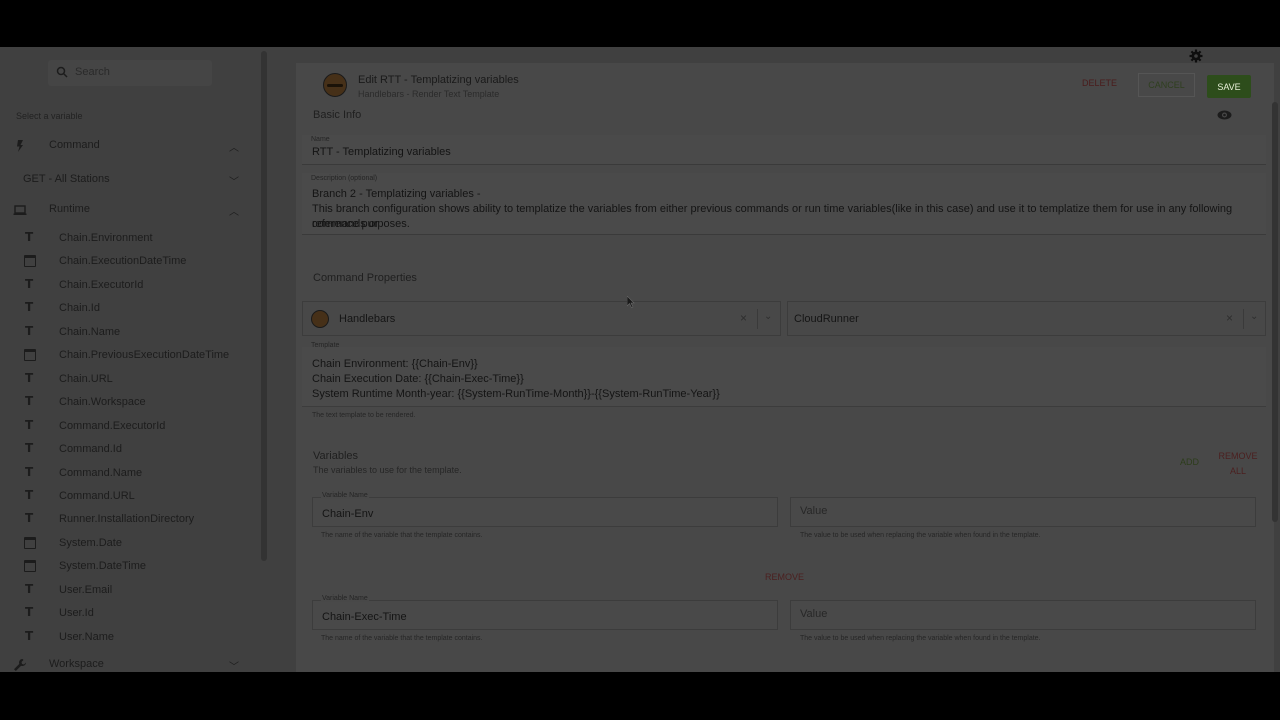 Image resolution: width=1280 pixels, height=720 pixels. I want to click on wrench-icon, so click(20, 665).